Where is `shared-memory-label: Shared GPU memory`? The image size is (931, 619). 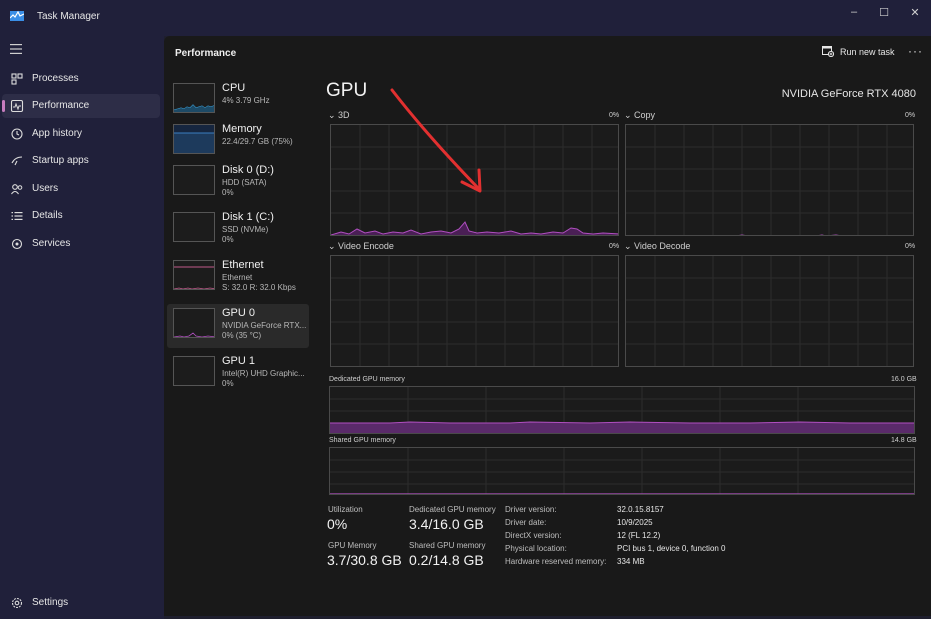 shared-memory-label: Shared GPU memory is located at coordinates (362, 440).